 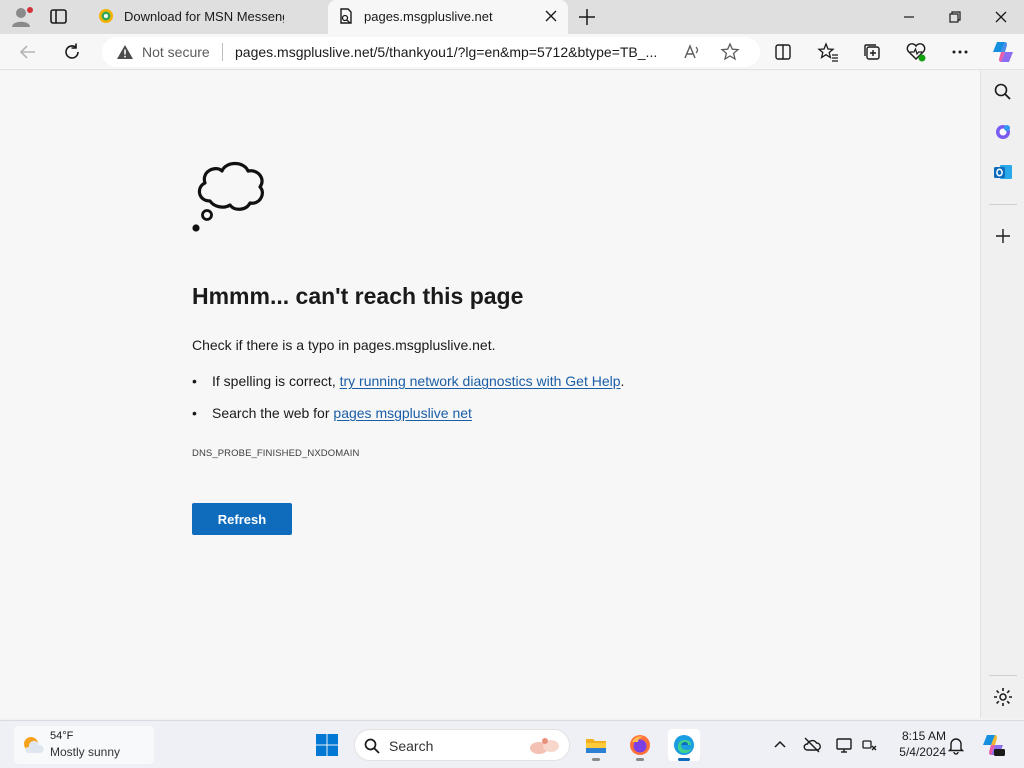 I want to click on firefox-icon, so click(x=640, y=745).